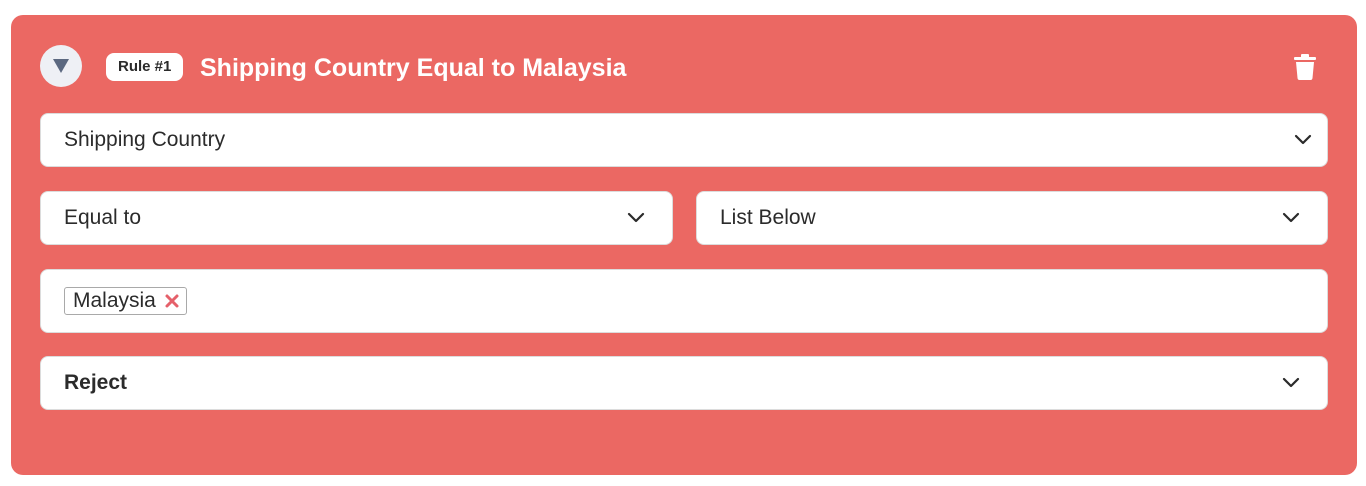 The width and height of the screenshot is (1366, 486). What do you see at coordinates (768, 217) in the screenshot?
I see `value-source-select-value: List Below` at bounding box center [768, 217].